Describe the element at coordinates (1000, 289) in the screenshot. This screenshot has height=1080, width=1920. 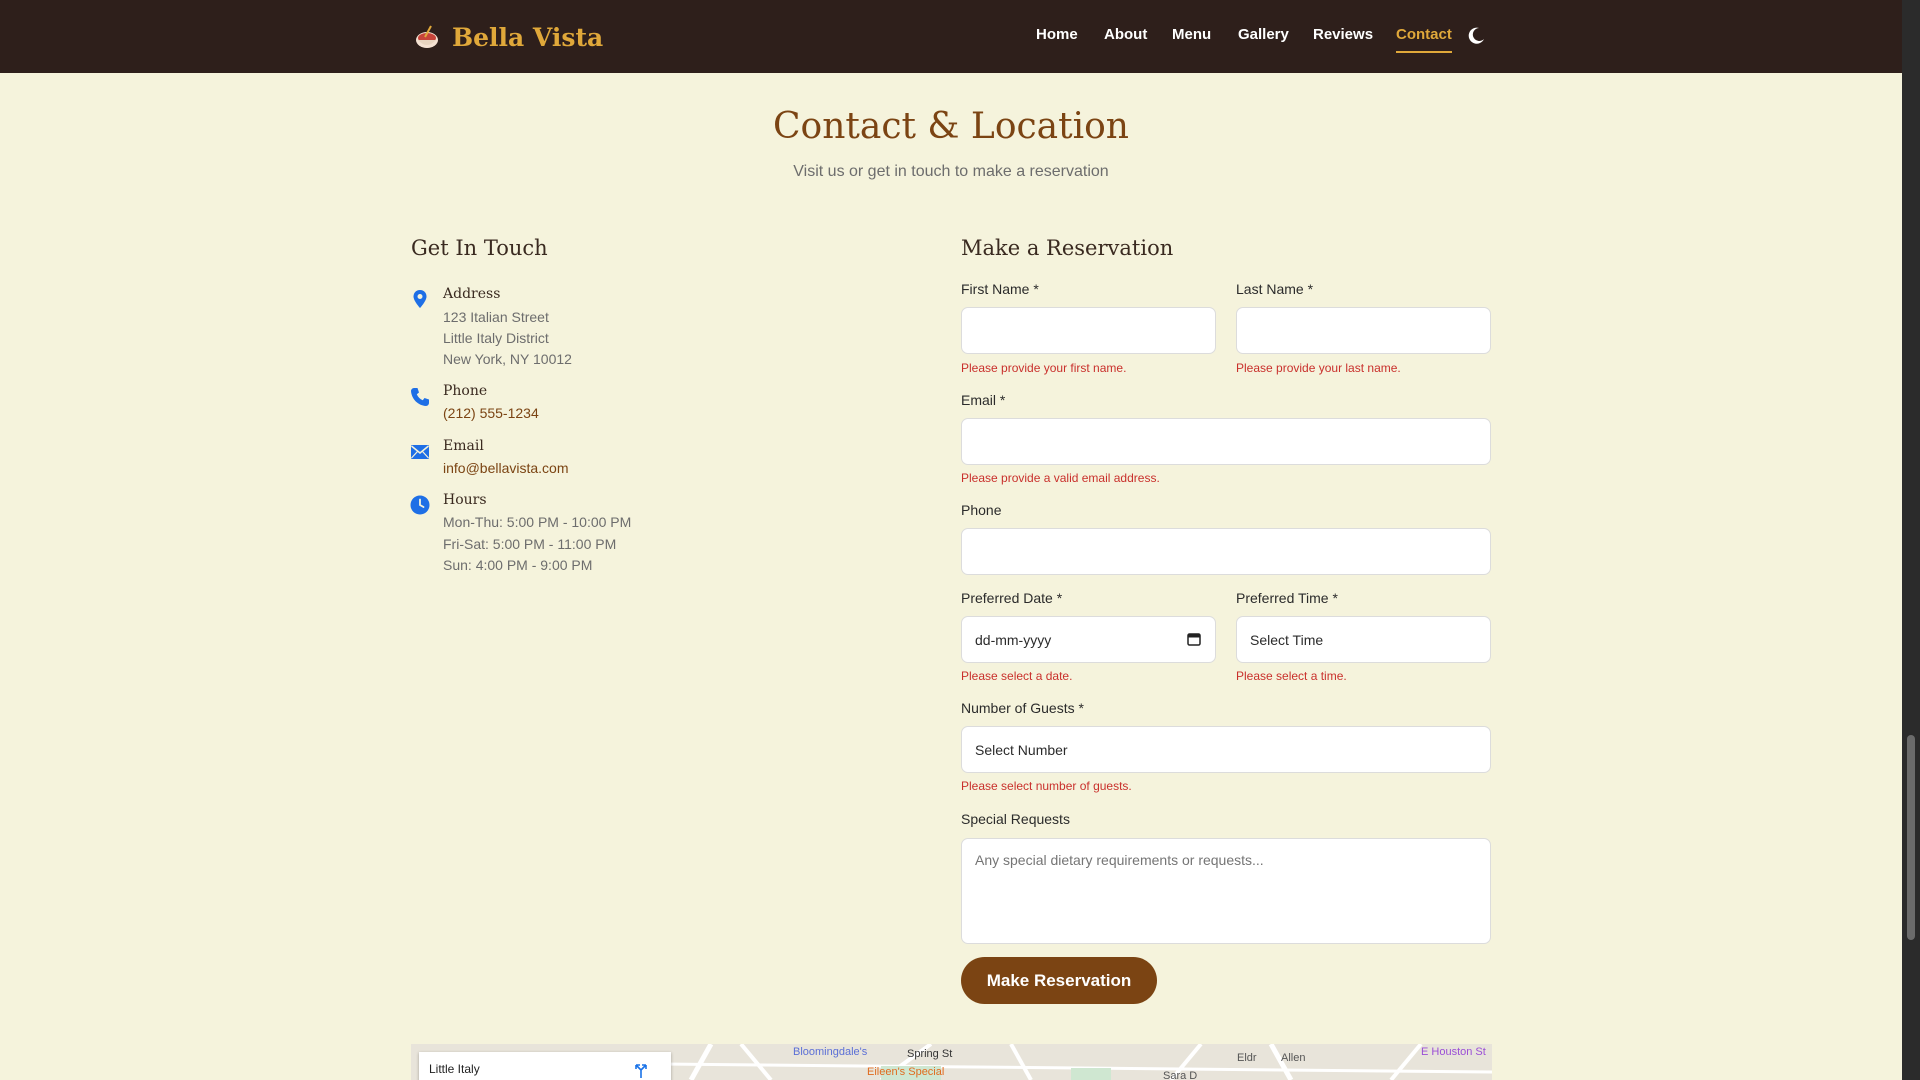
I see `first-name-label: First Name *` at that location.